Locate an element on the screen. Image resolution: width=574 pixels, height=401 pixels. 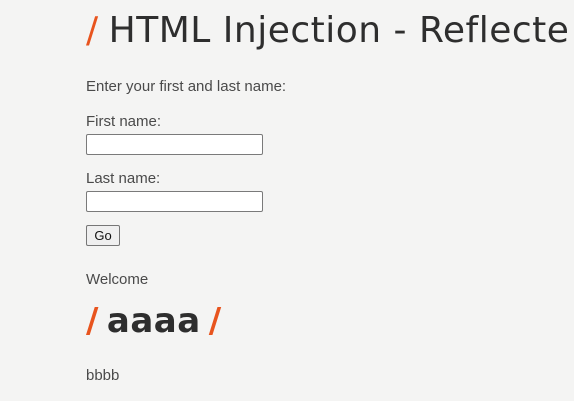
page-title-text: HTML Injection - Reflecte is located at coordinates (339, 30).